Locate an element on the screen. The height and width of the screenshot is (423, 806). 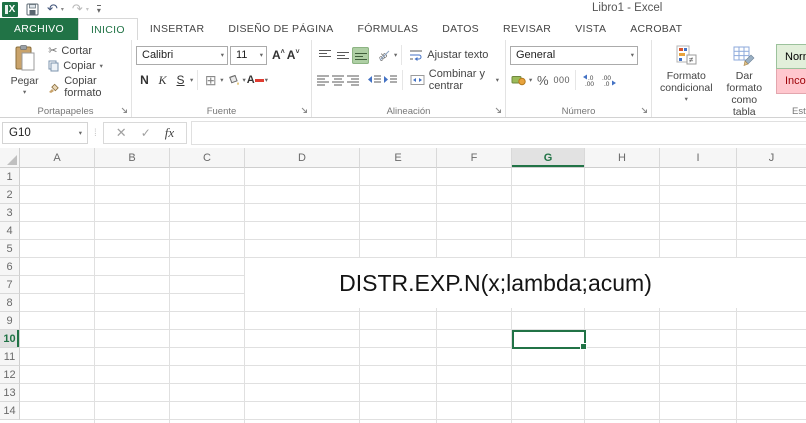
row-header-4: 4 is located at coordinates (10, 231).